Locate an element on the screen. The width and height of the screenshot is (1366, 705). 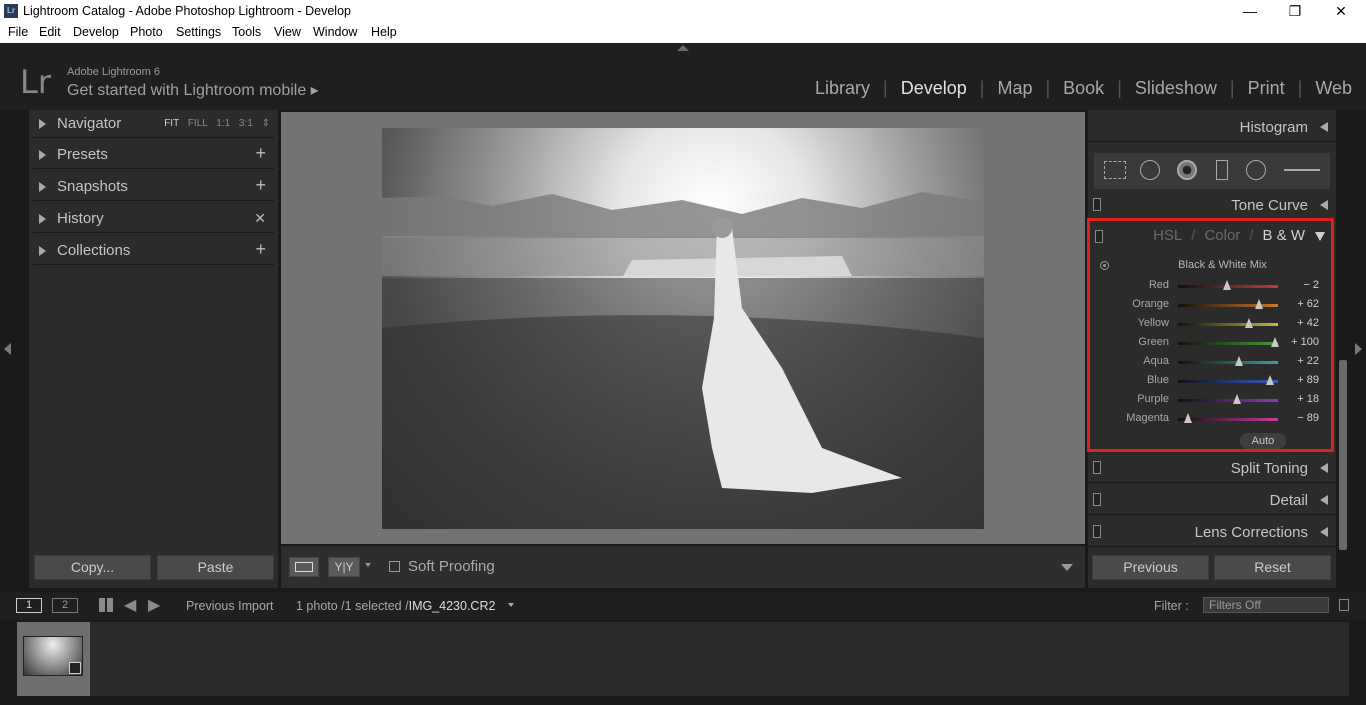
collapse-left-panel-icon is located at coordinates (7, 349).